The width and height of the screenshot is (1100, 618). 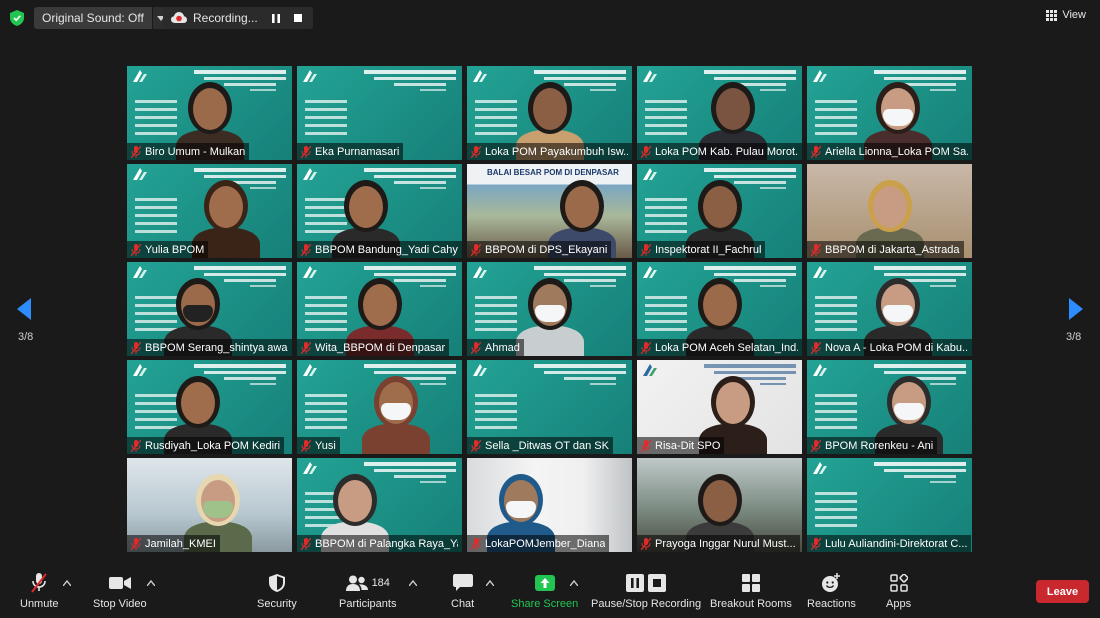 I want to click on share-screen-label: Share Screen, so click(x=544, y=604).